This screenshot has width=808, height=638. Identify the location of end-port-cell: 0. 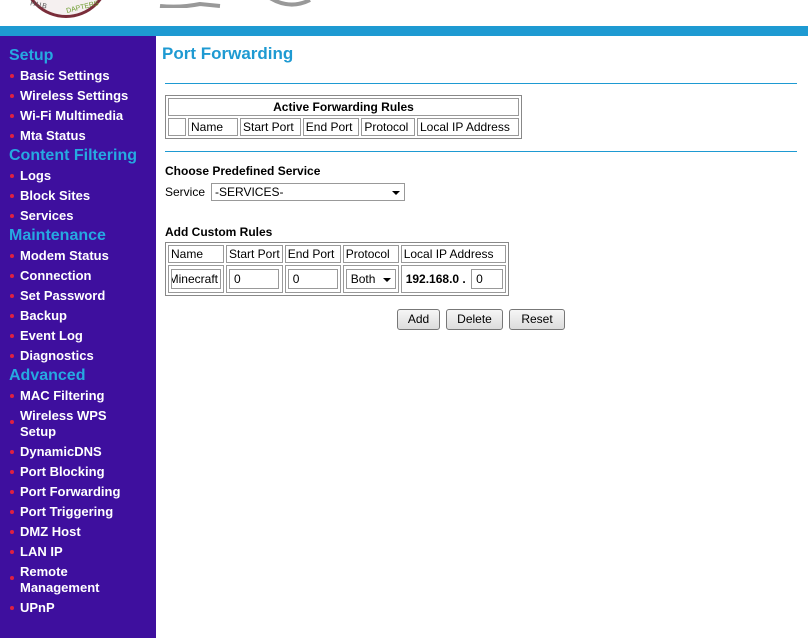
(312, 279).